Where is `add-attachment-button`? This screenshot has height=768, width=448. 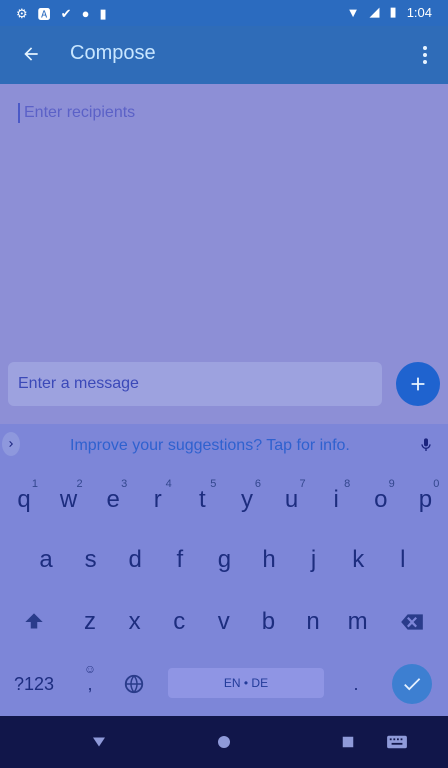
add-attachment-button is located at coordinates (418, 384).